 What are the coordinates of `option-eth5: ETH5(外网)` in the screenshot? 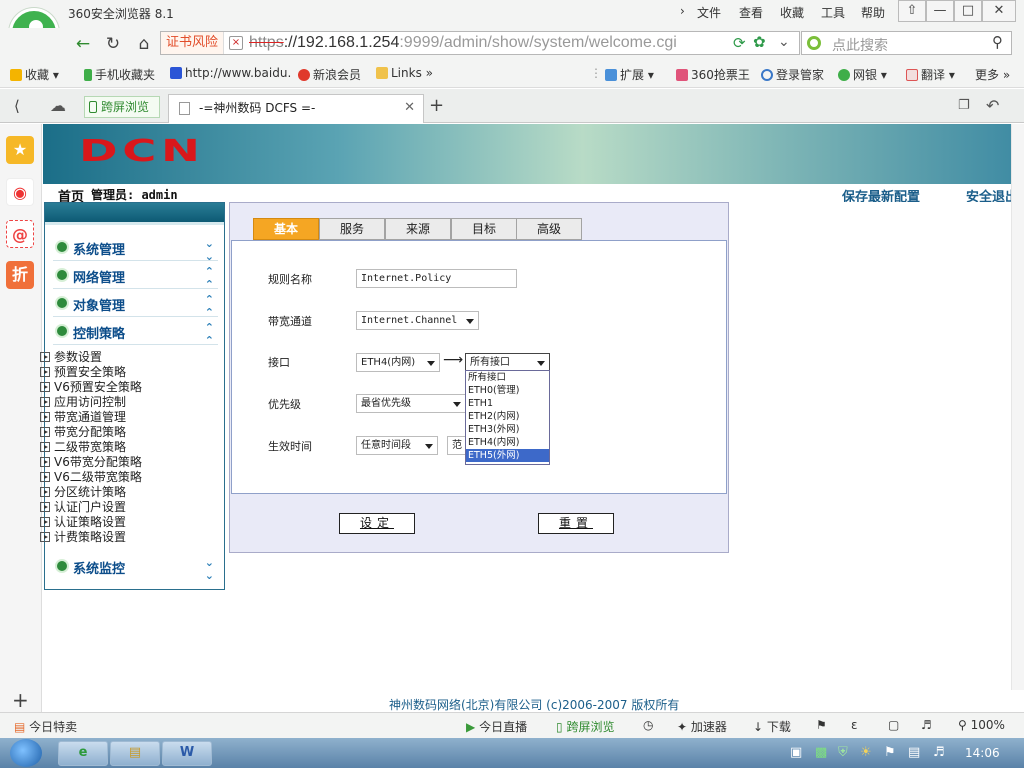 It's located at (507, 455).